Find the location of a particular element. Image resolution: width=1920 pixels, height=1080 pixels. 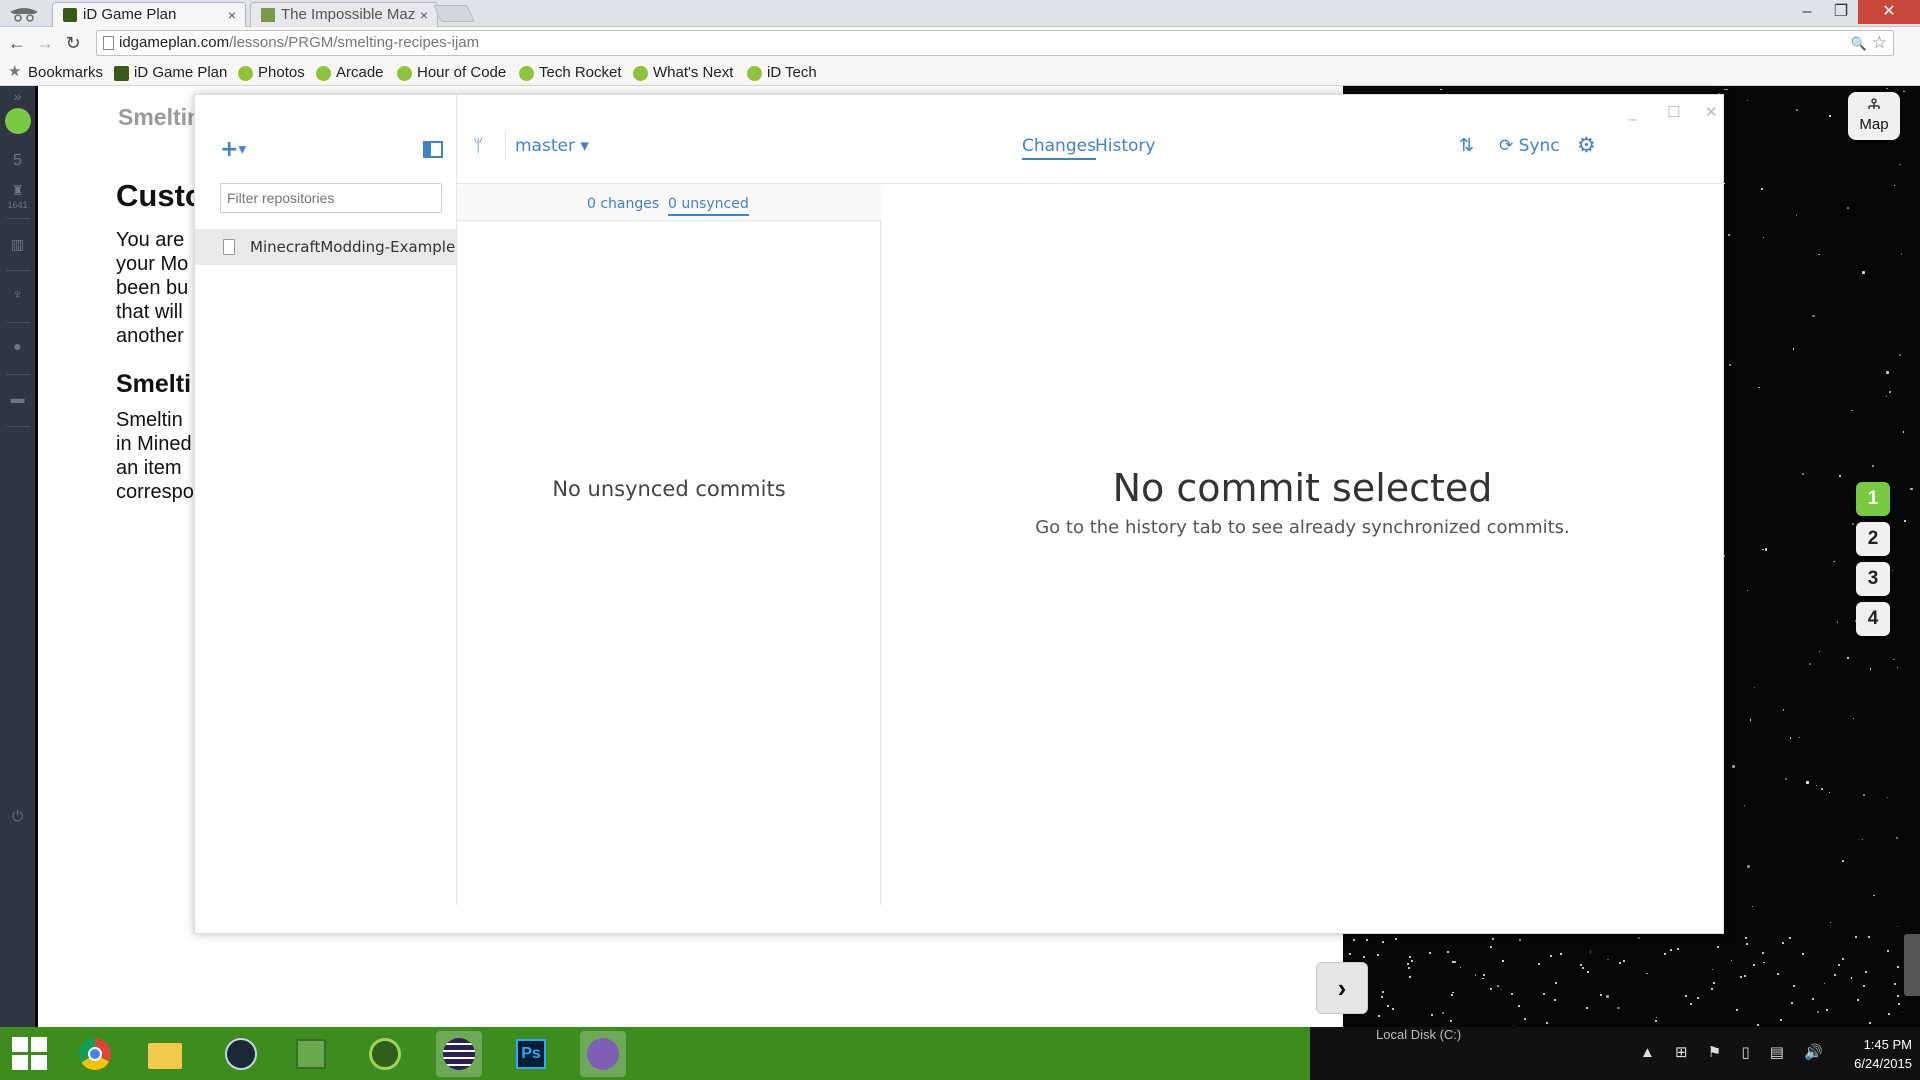

bookmark-id-tech: iD Tech is located at coordinates (781, 73).